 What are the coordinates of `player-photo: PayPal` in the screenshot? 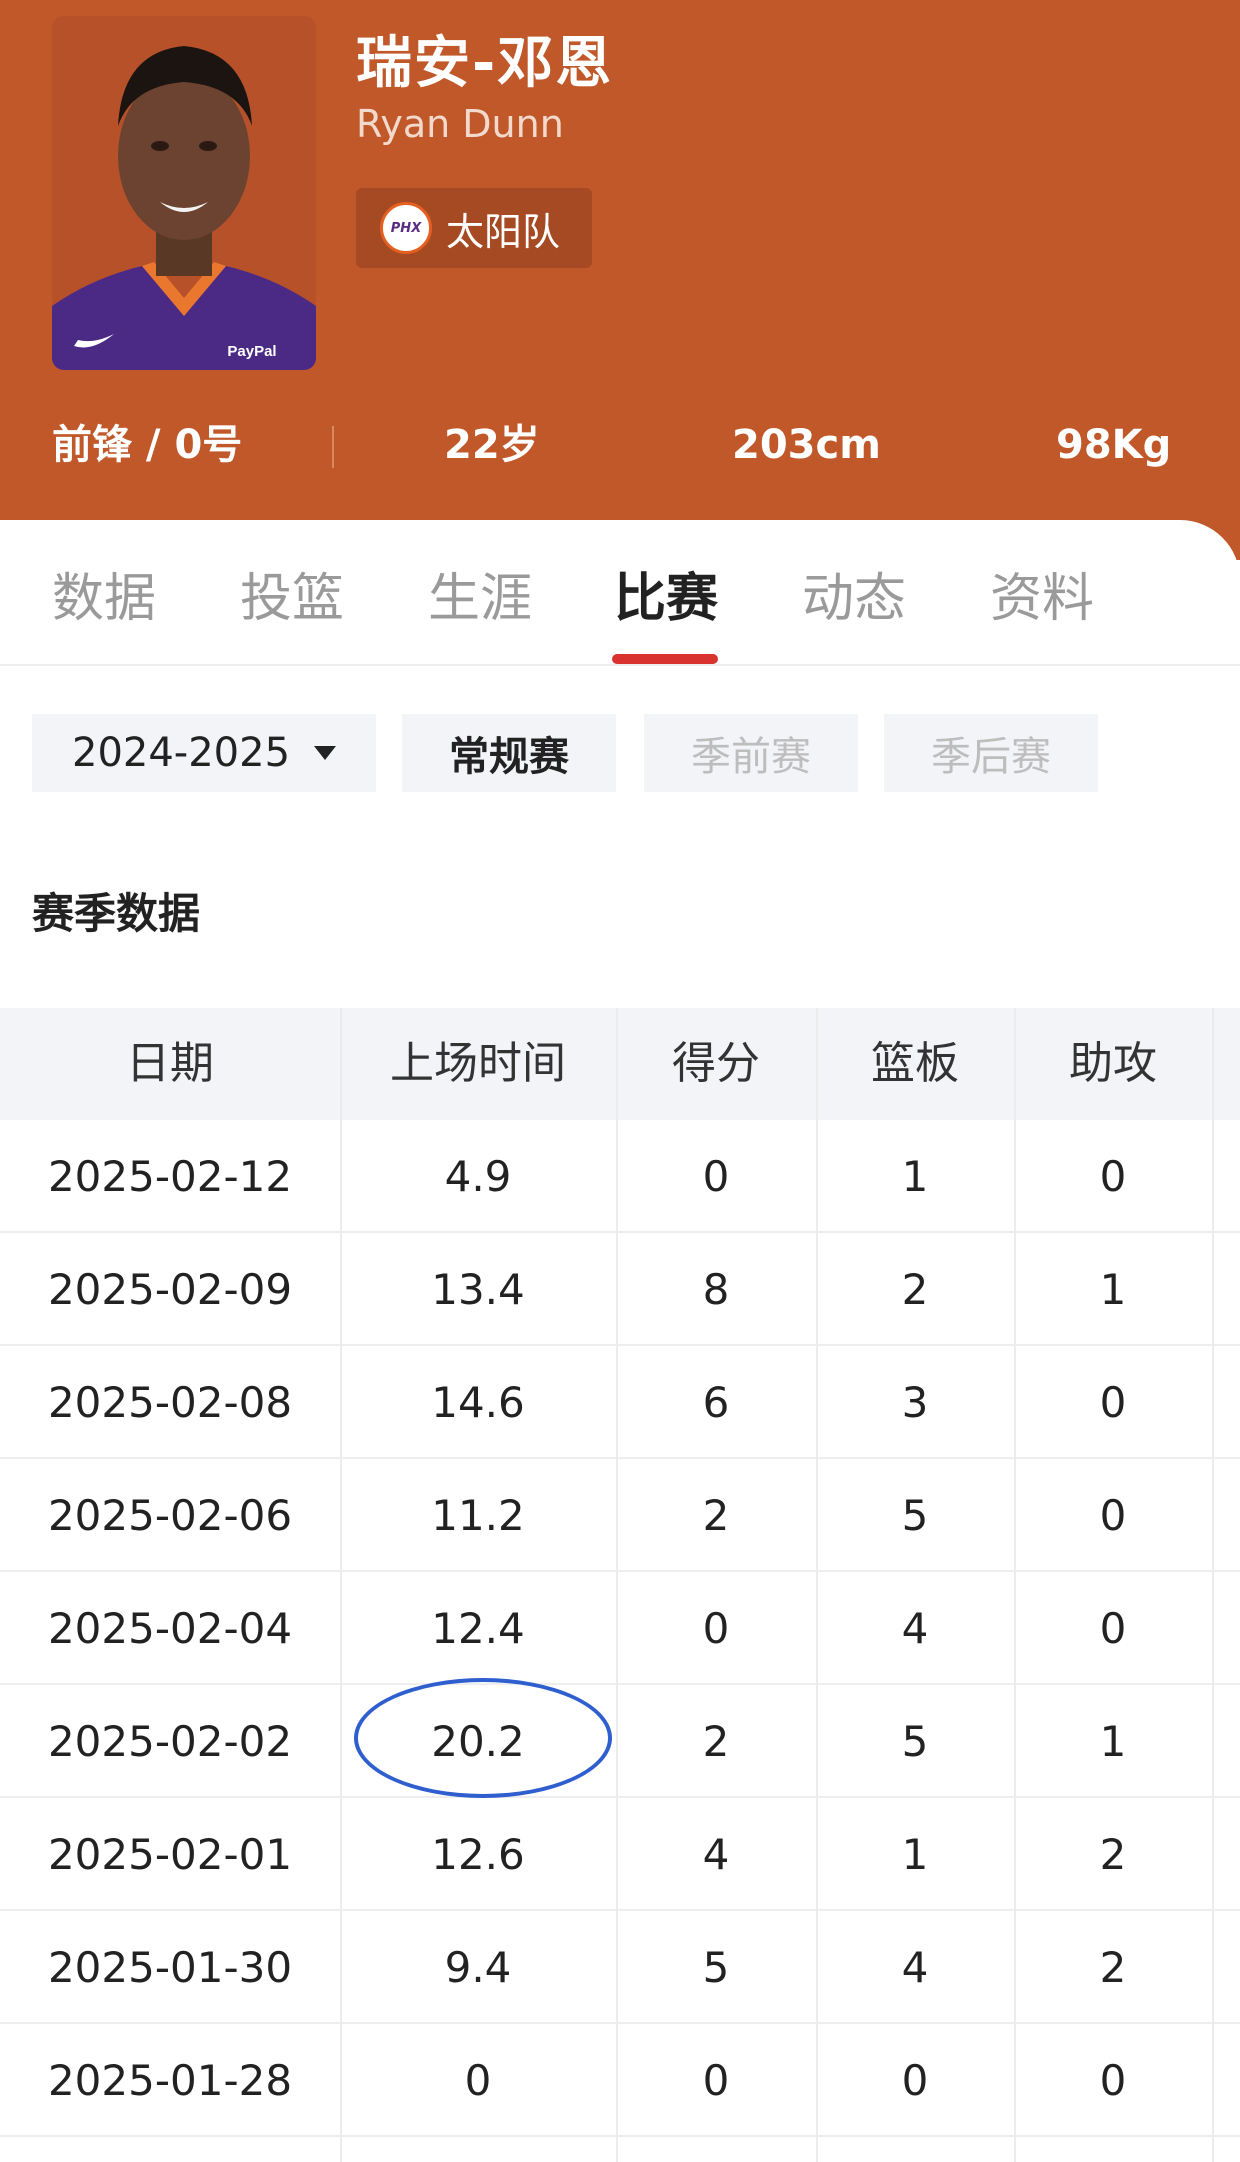 It's located at (184, 193).